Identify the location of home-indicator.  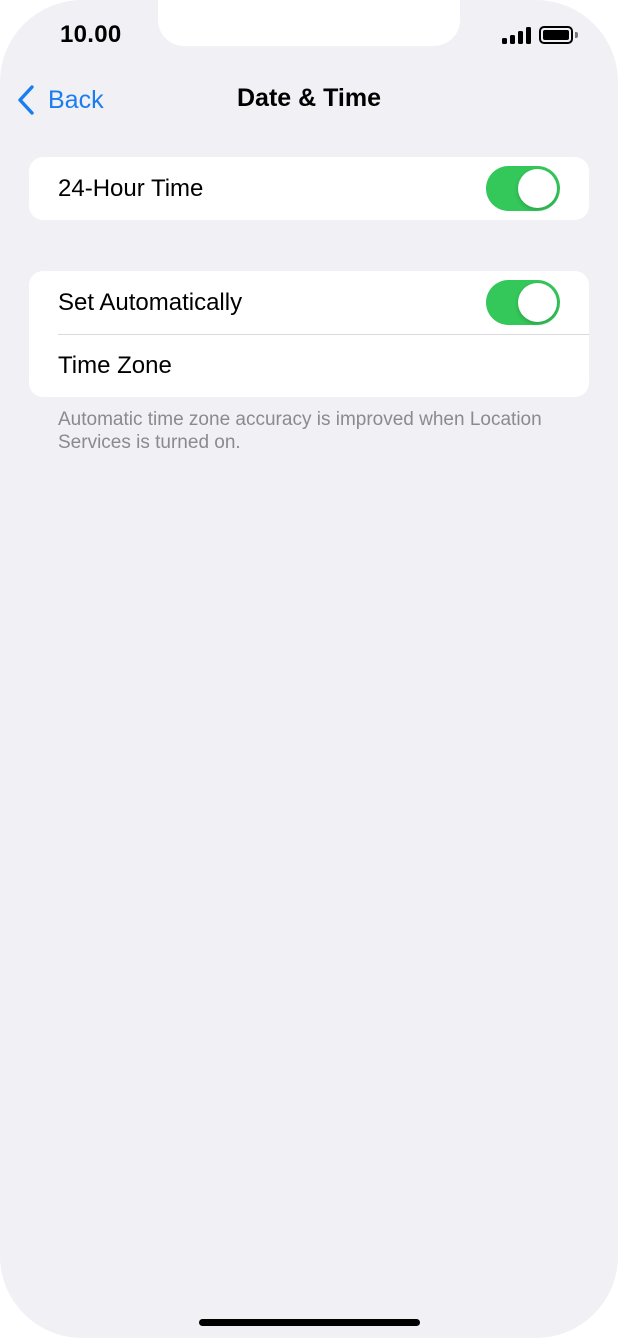
(309, 1322).